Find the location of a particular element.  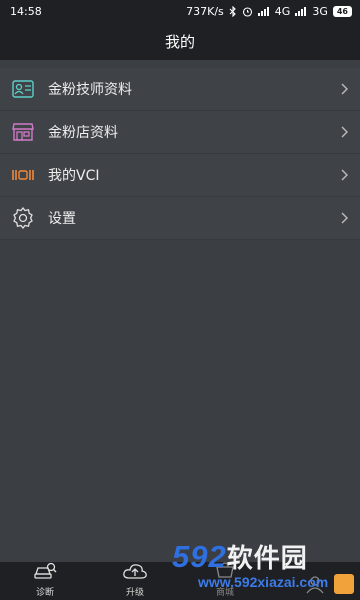

bottom-tab-bar: 诊断 升级 商城 is located at coordinates (180, 581).